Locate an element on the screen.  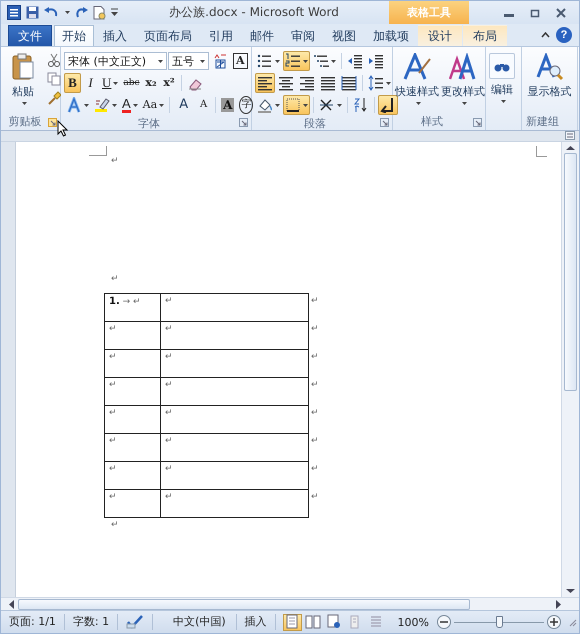
resize-grip-icon is located at coordinates (572, 622).